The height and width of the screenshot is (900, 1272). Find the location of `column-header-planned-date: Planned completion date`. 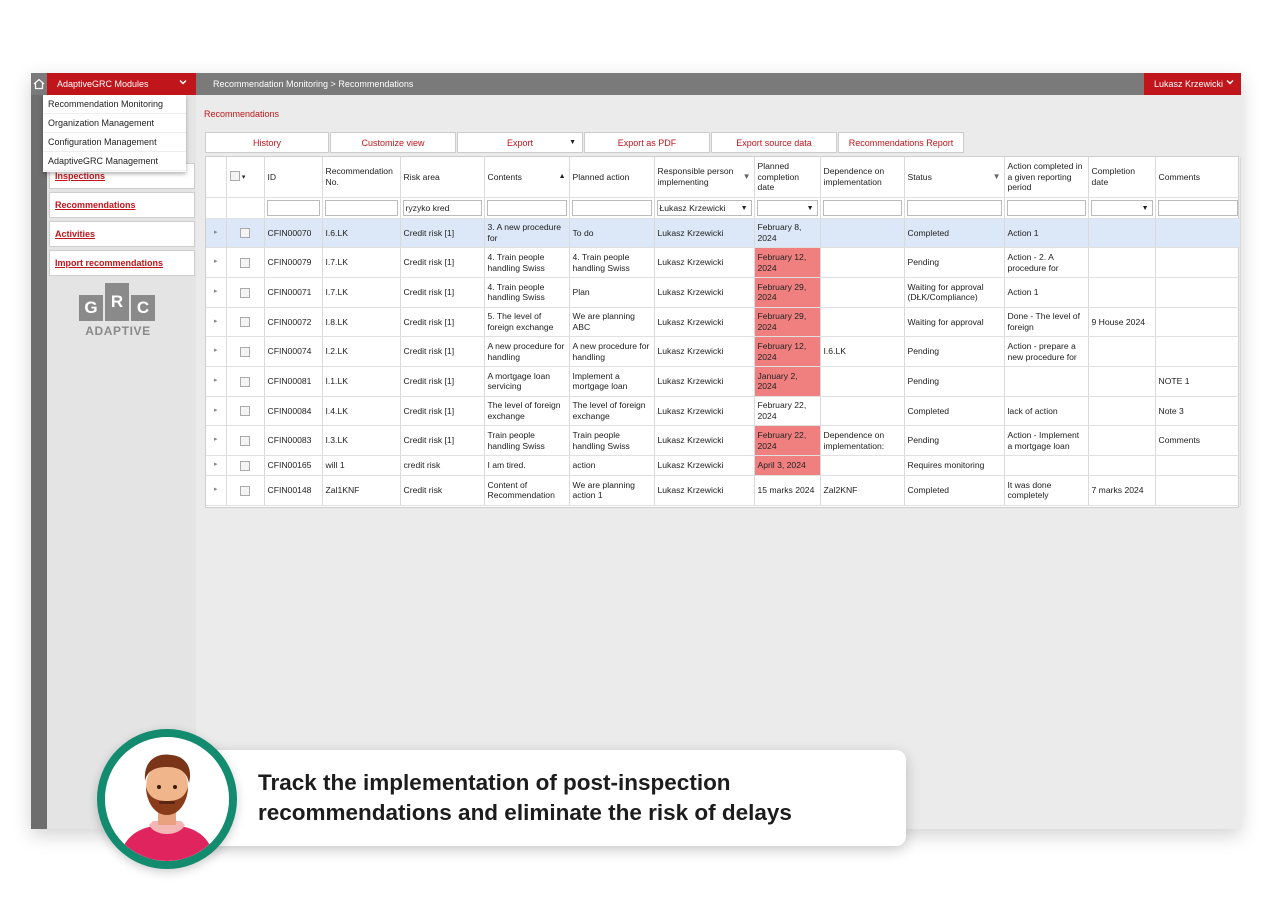

column-header-planned-date: Planned completion date is located at coordinates (787, 177).